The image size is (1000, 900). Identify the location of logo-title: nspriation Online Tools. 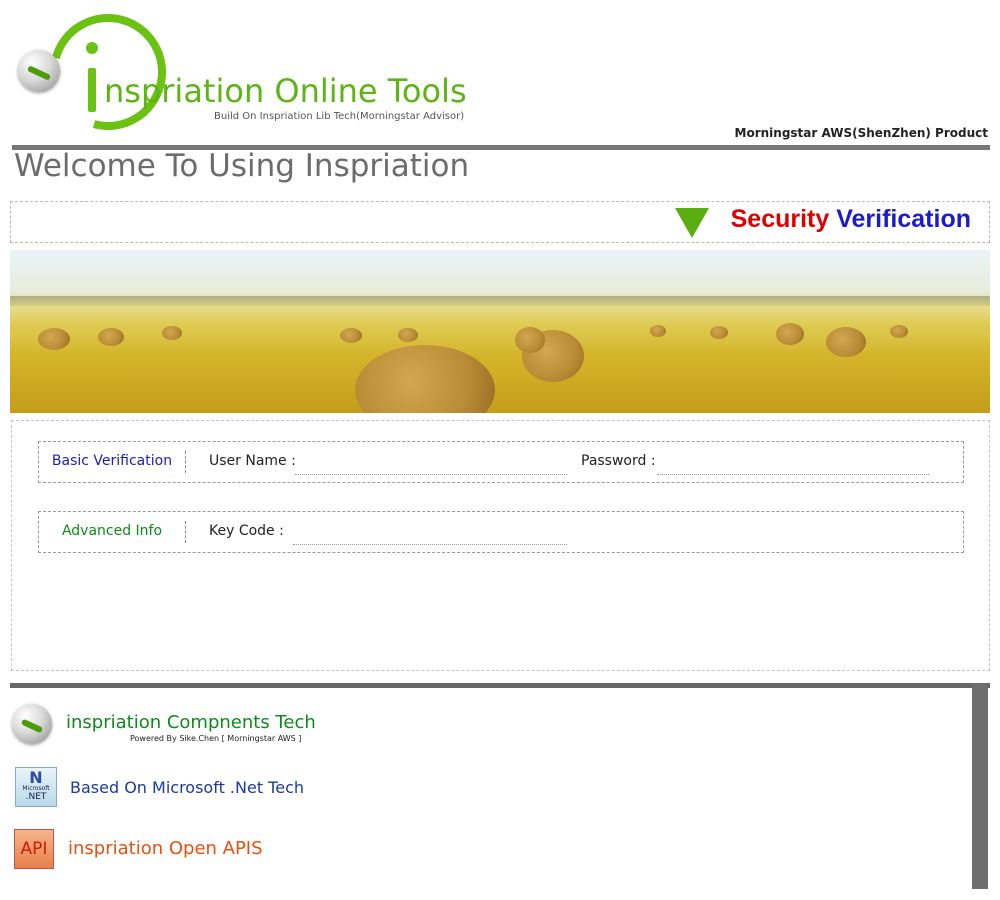
(285, 91).